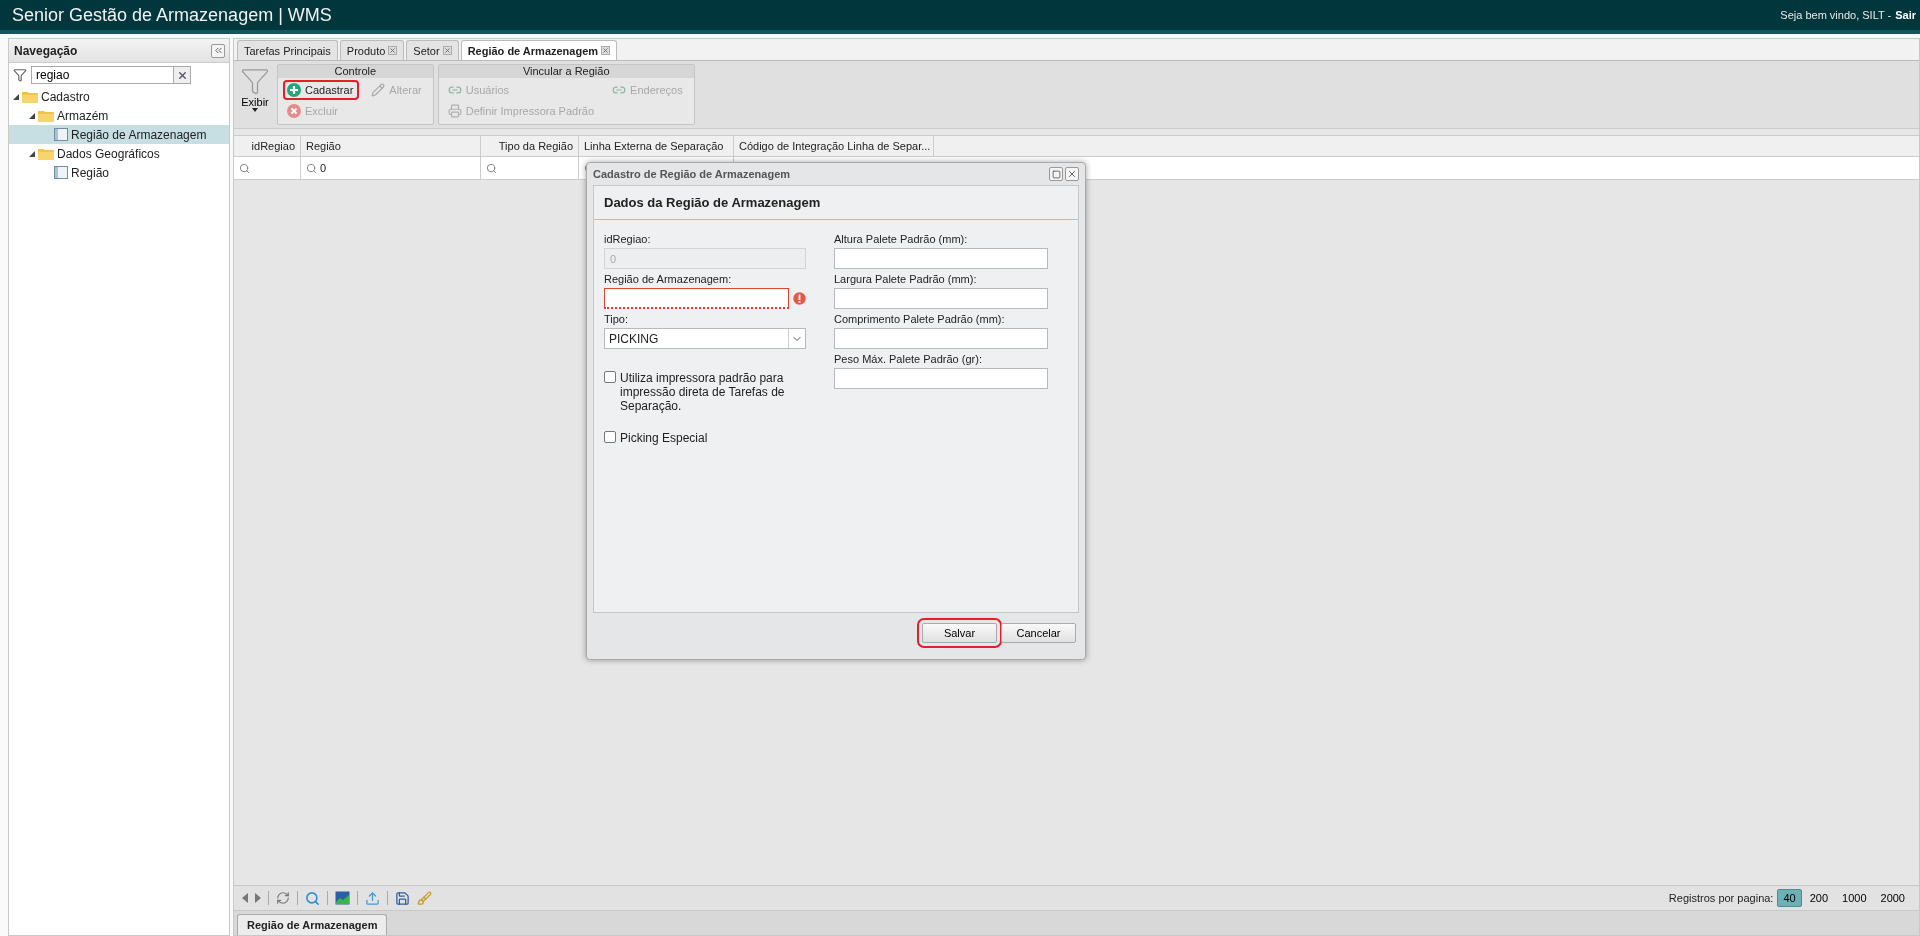  What do you see at coordinates (391, 146) in the screenshot?
I see `column-header: Região` at bounding box center [391, 146].